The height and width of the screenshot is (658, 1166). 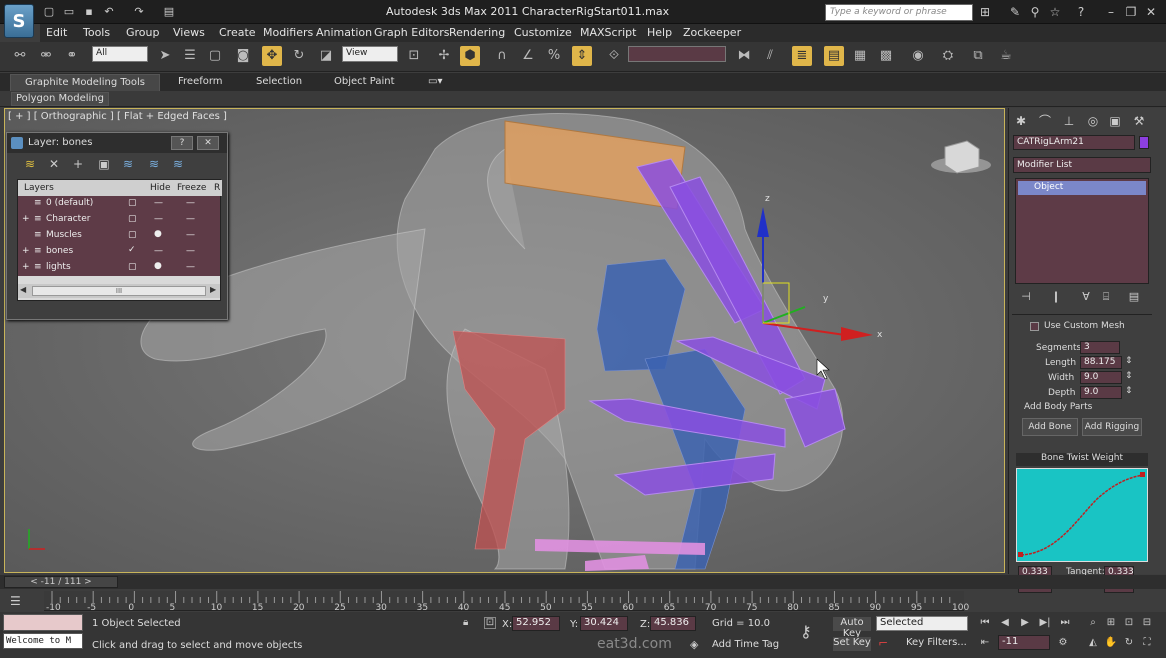 I want to click on tab-freeform: Freeform, so click(x=200, y=82).